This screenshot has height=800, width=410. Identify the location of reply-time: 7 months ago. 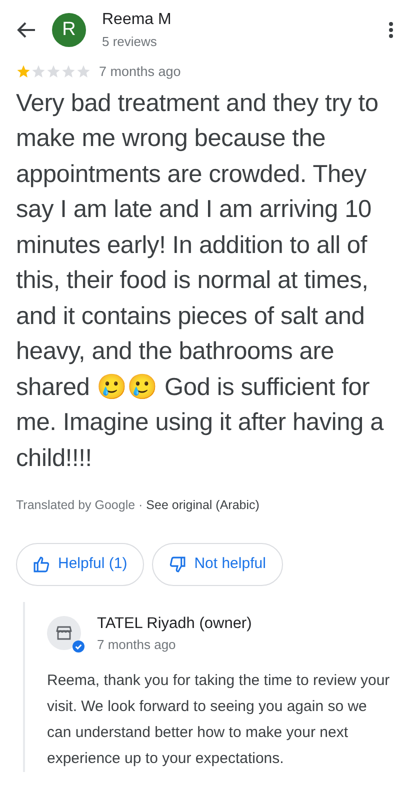
(137, 645).